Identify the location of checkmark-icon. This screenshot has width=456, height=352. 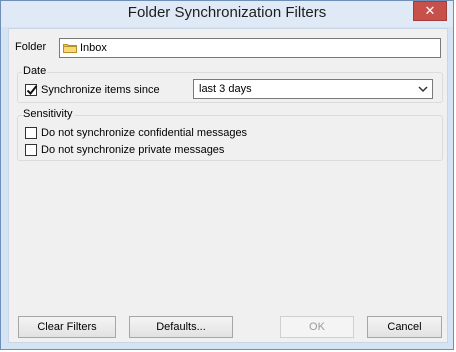
(32, 90).